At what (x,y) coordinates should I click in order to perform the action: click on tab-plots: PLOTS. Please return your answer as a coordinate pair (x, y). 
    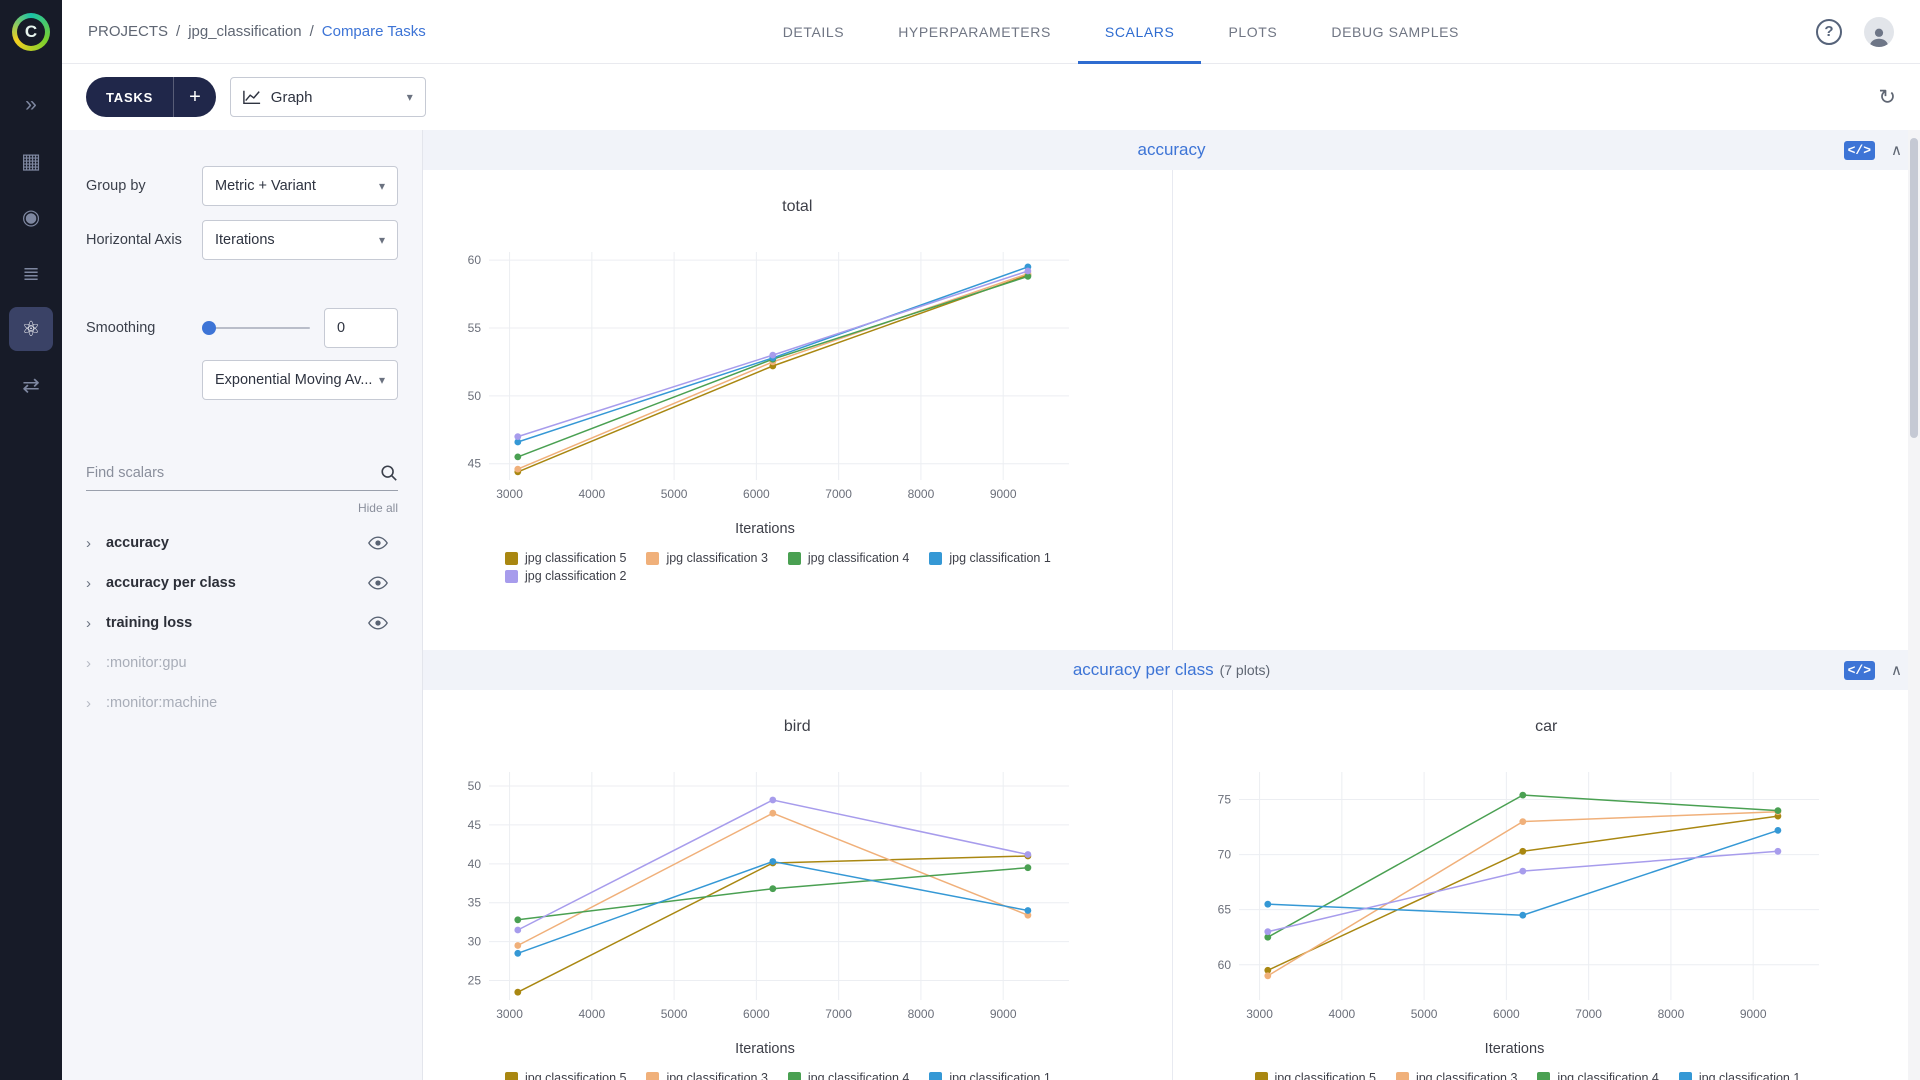
    Looking at the image, I should click on (1252, 32).